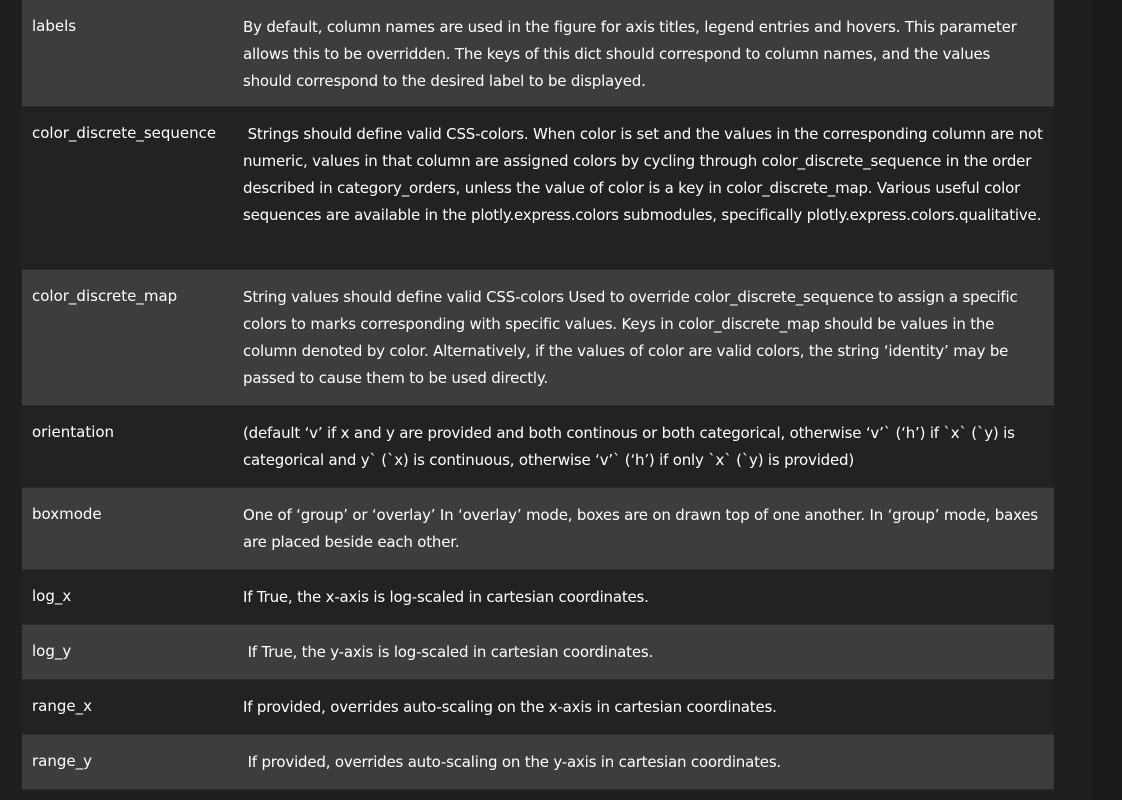  I want to click on param-name: color_discrete_map, so click(105, 296).